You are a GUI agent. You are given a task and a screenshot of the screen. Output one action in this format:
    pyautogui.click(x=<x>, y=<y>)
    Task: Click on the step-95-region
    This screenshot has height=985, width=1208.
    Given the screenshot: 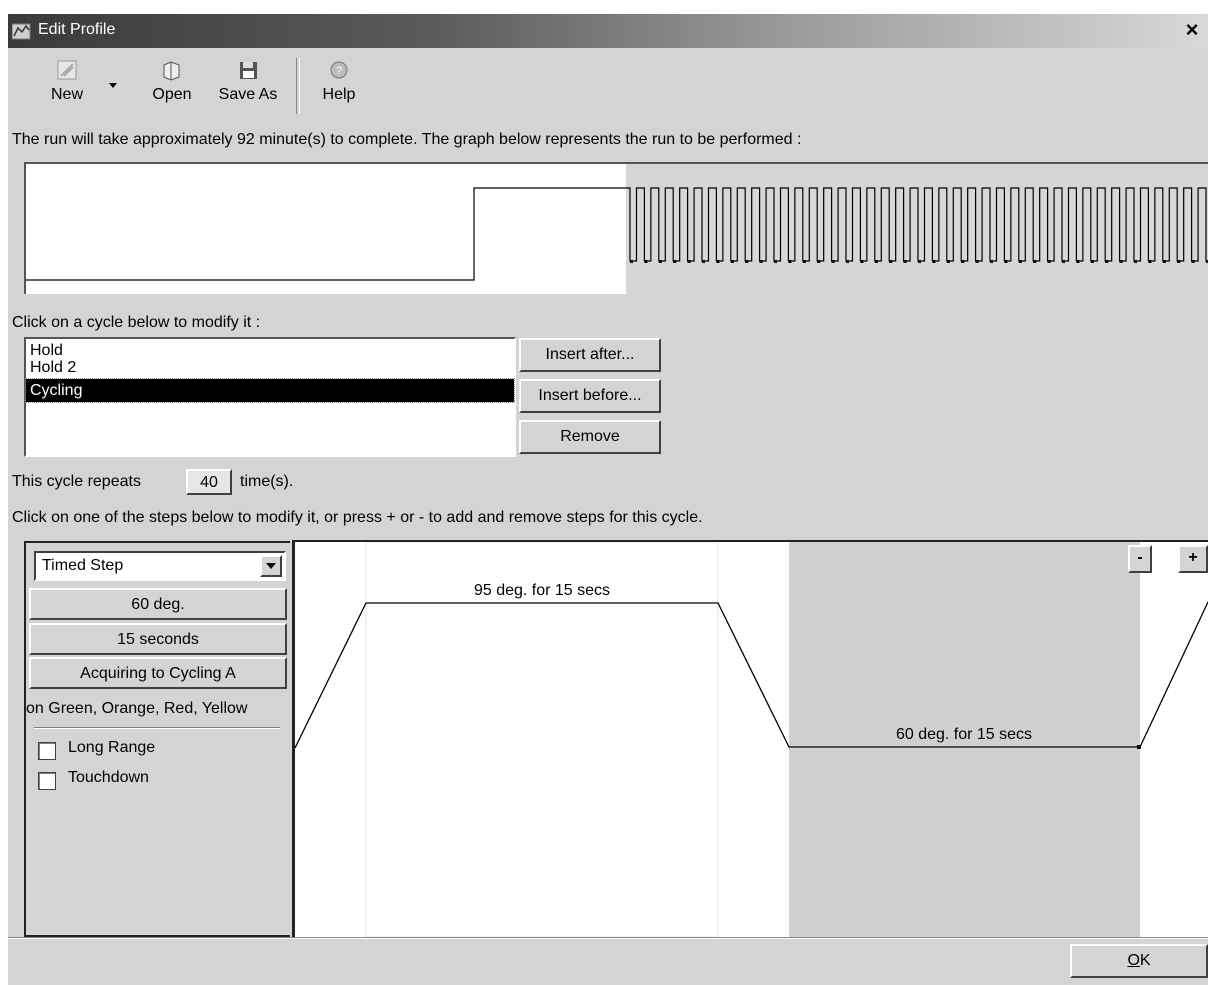 What is the action you would take?
    pyautogui.click(x=542, y=739)
    